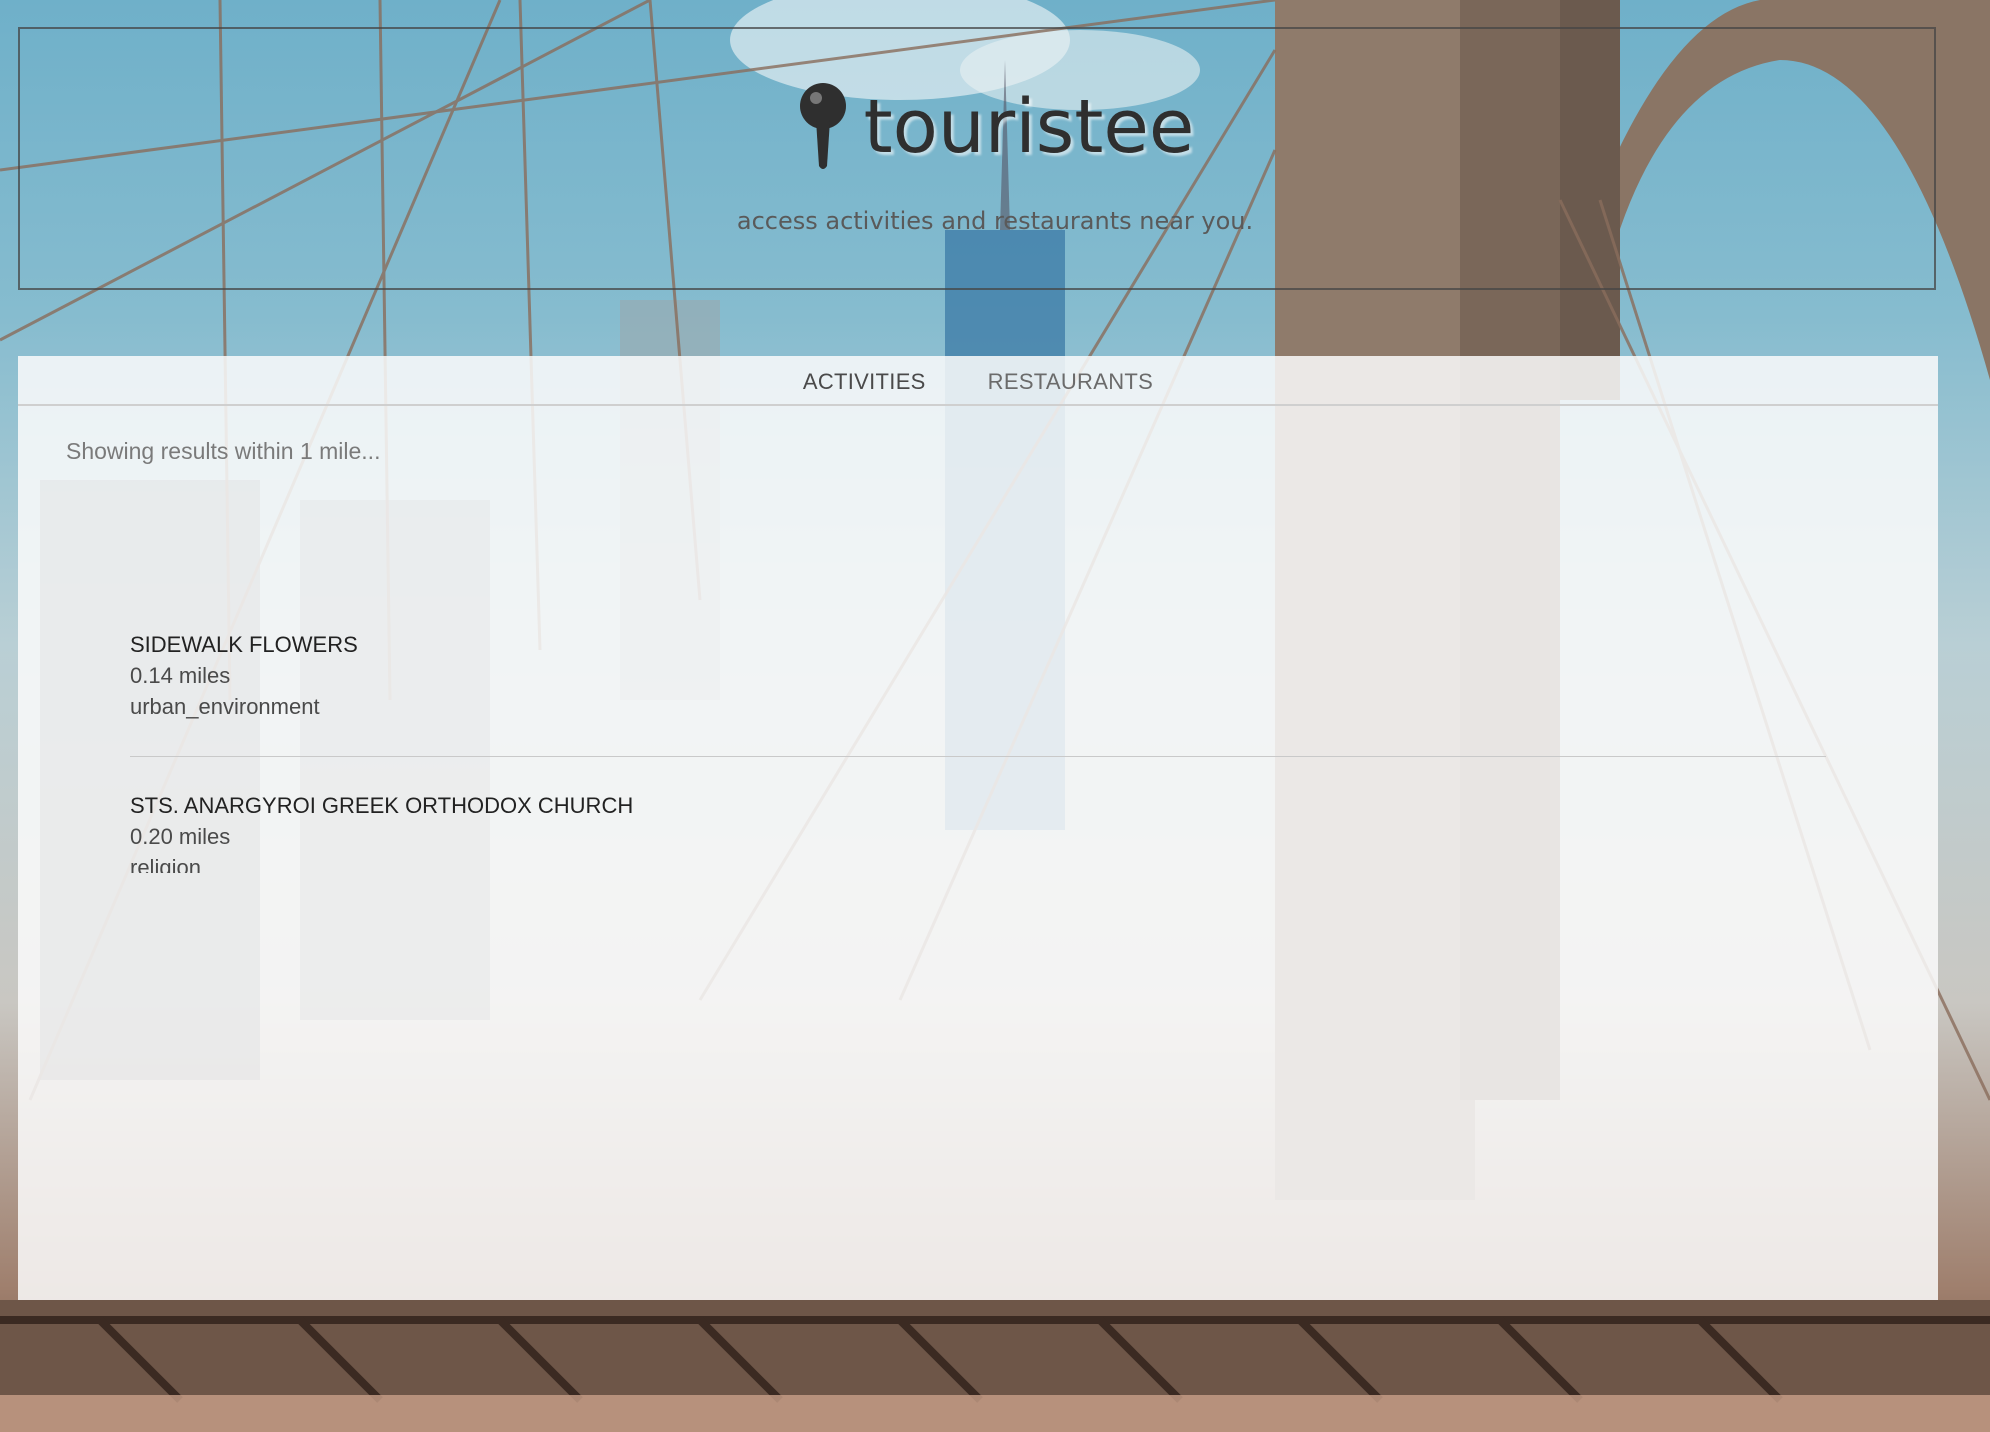 The width and height of the screenshot is (1990, 1432). Describe the element at coordinates (225, 706) in the screenshot. I see `result-category: urban_environment` at that location.